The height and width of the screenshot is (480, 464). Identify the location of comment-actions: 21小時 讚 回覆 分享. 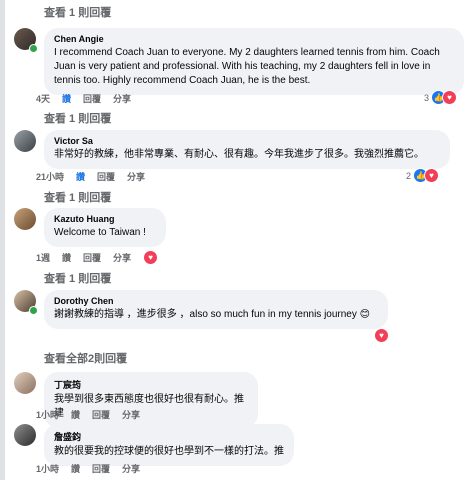
(90, 176).